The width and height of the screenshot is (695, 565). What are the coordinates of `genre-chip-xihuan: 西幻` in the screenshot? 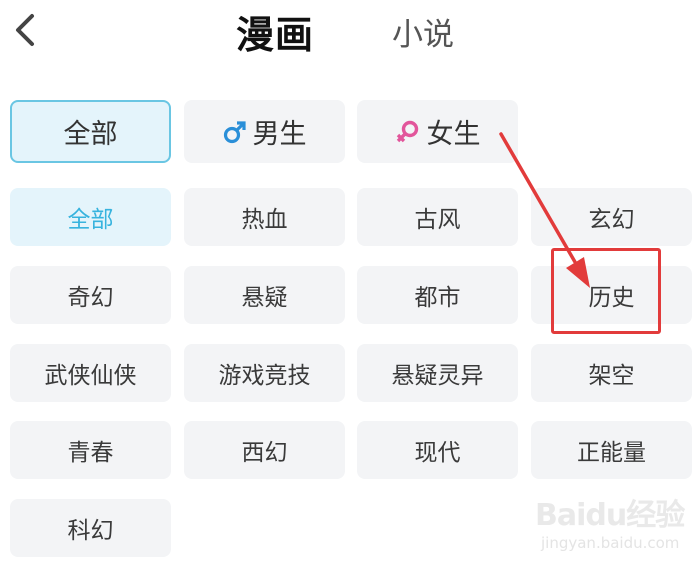 It's located at (264, 450).